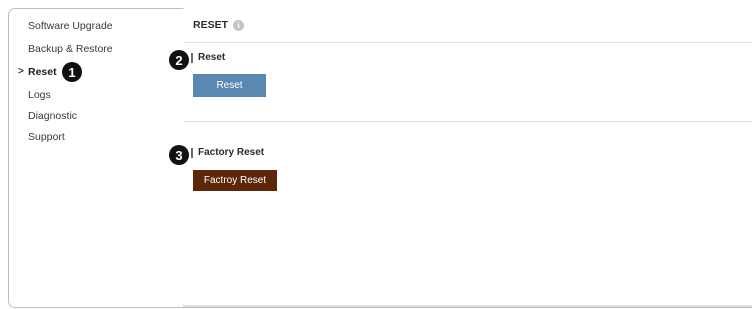  I want to click on panel-header: RESET i, so click(219, 25).